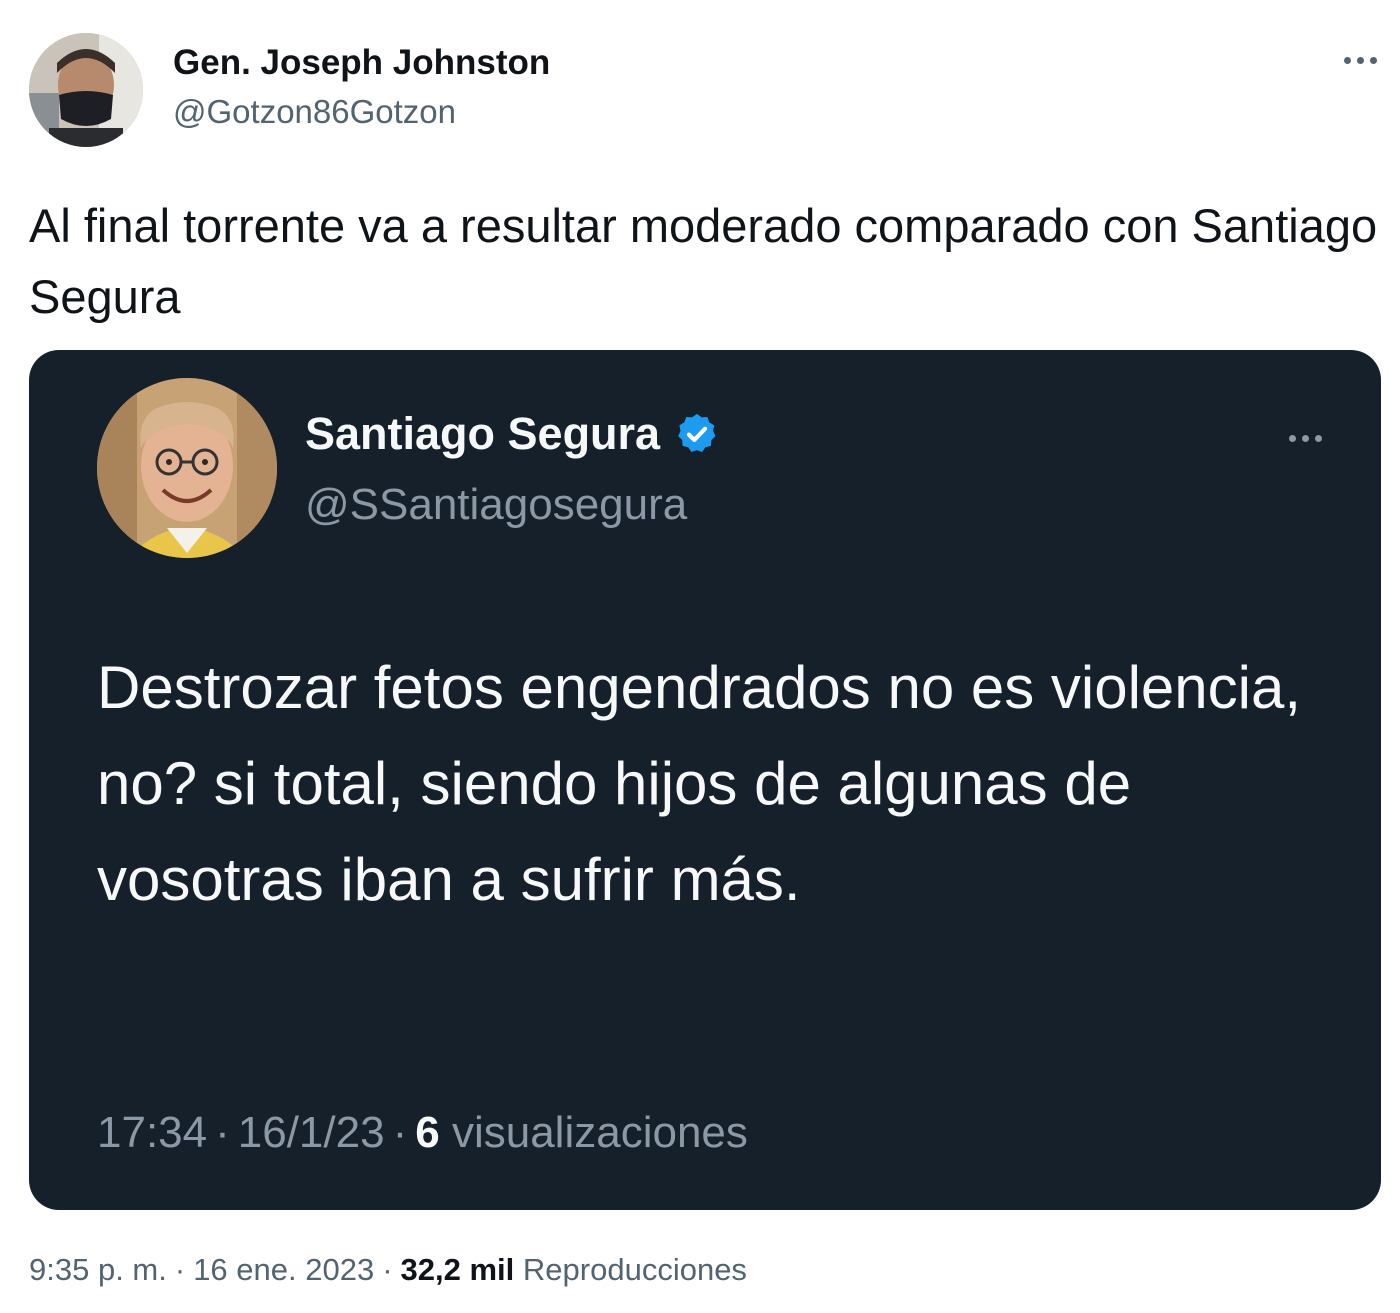 The width and height of the screenshot is (1400, 1313). I want to click on tweet-time: 9:35 p. m., so click(98, 1269).